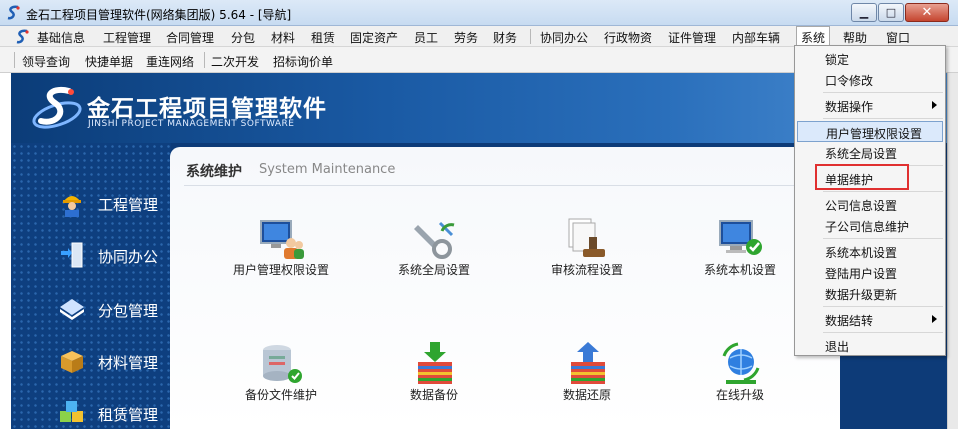  Describe the element at coordinates (14, 60) in the screenshot. I see `toolbar-grip` at that location.